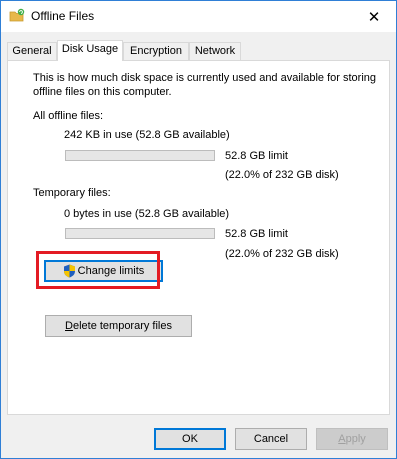 The width and height of the screenshot is (397, 459). Describe the element at coordinates (63, 16) in the screenshot. I see `window-title: Offline Files` at that location.